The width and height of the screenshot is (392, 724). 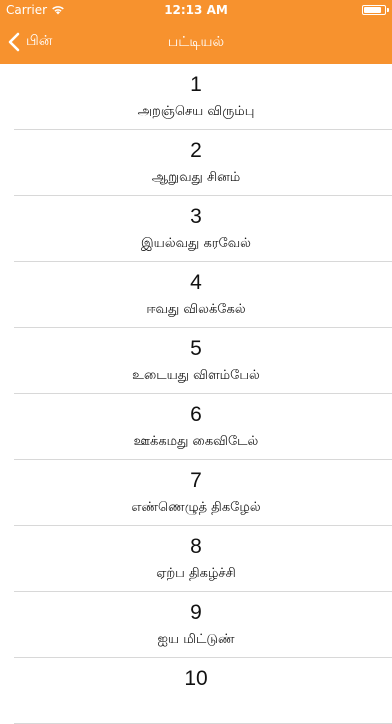 What do you see at coordinates (196, 348) in the screenshot?
I see `item-number: 5` at bounding box center [196, 348].